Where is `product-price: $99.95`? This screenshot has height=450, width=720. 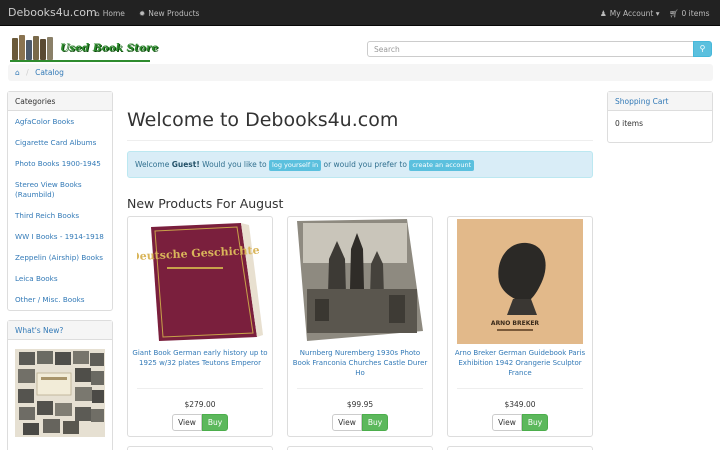 product-price: $99.95 is located at coordinates (360, 404).